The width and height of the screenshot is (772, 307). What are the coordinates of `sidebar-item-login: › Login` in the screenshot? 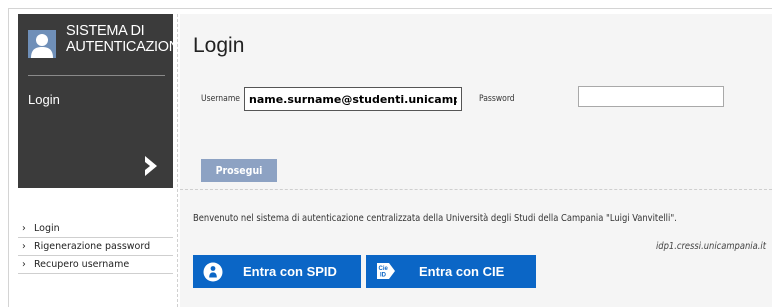 It's located at (95, 229).